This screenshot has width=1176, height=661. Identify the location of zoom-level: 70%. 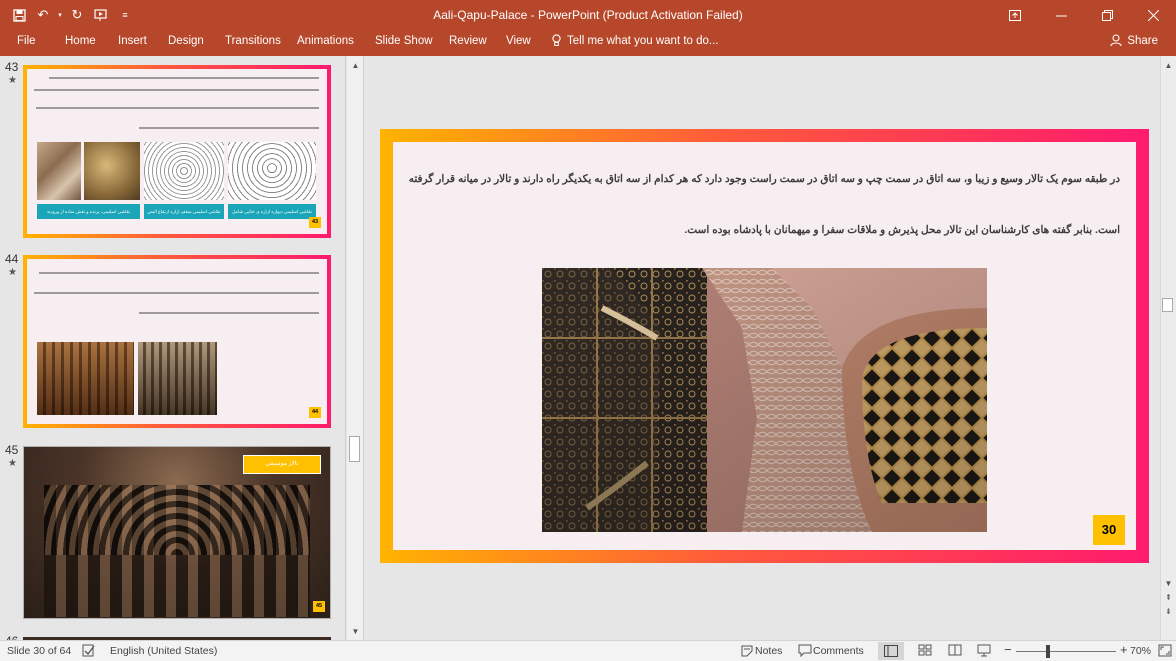
(1140, 651).